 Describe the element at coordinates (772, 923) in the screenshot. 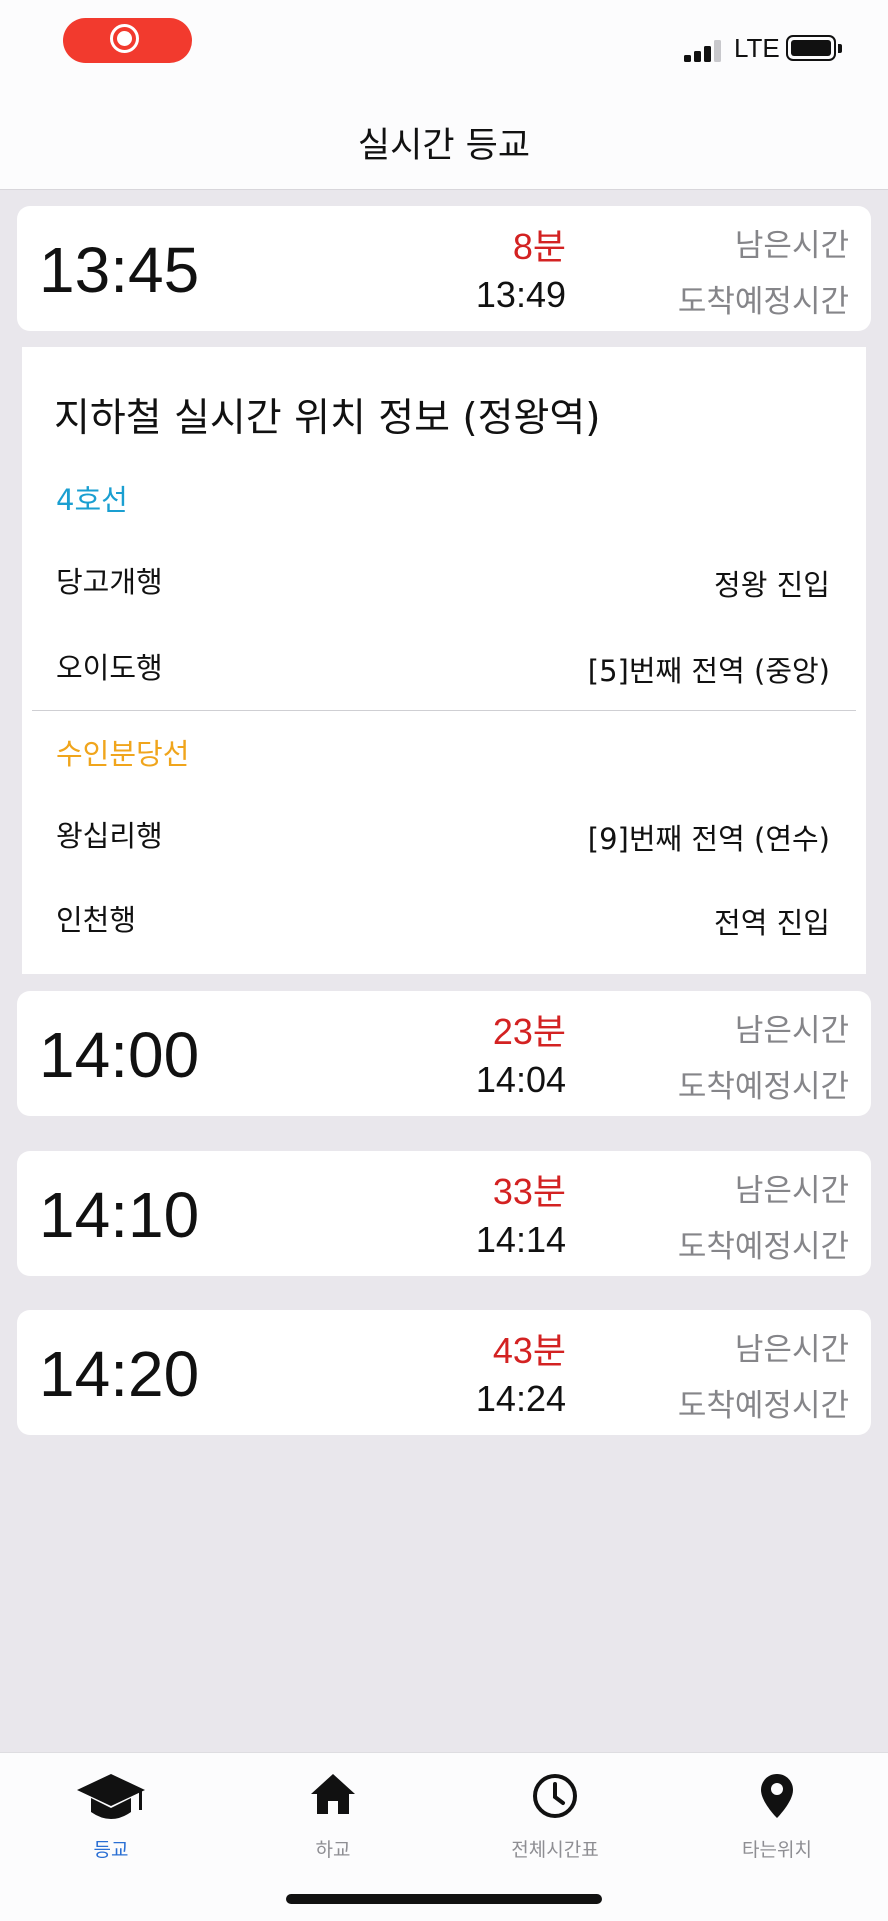

I see `train-status: 전역 진입` at that location.